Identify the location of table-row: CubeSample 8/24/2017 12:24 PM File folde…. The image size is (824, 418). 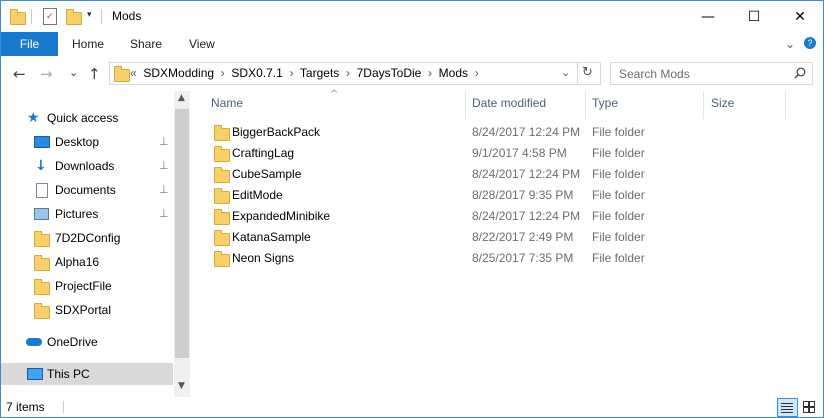
(506, 174).